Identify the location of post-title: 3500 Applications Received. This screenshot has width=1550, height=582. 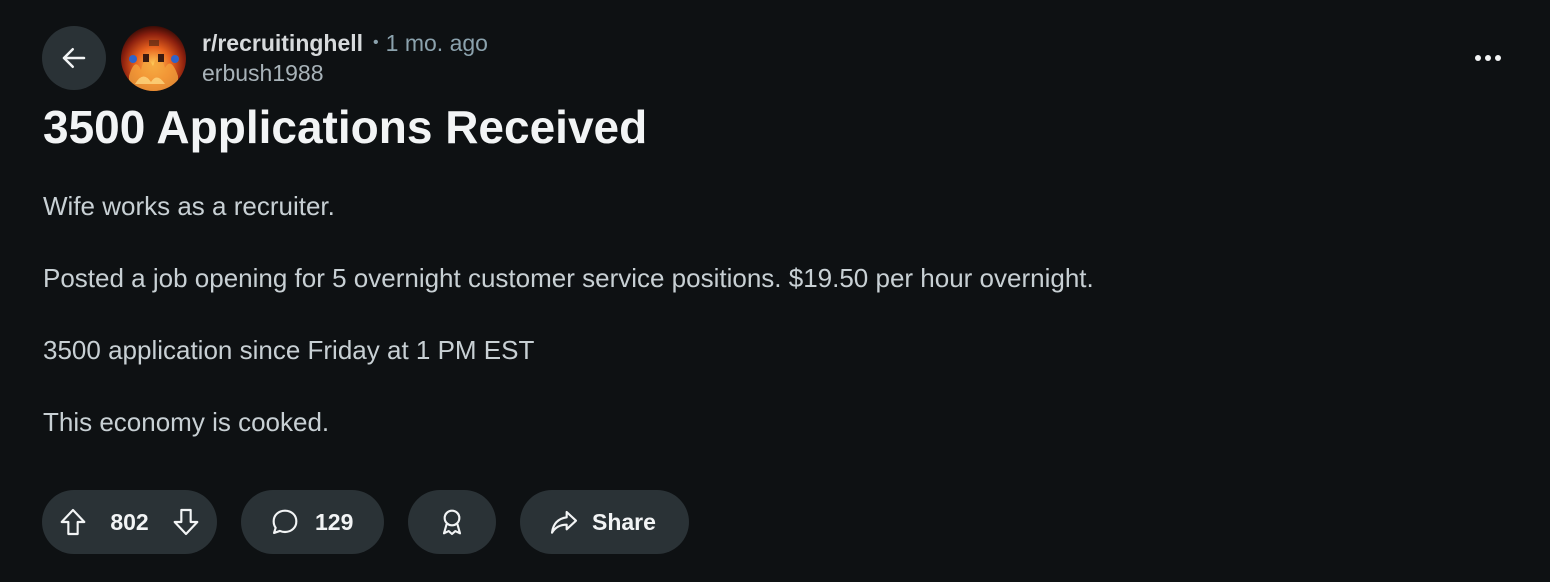
(345, 127).